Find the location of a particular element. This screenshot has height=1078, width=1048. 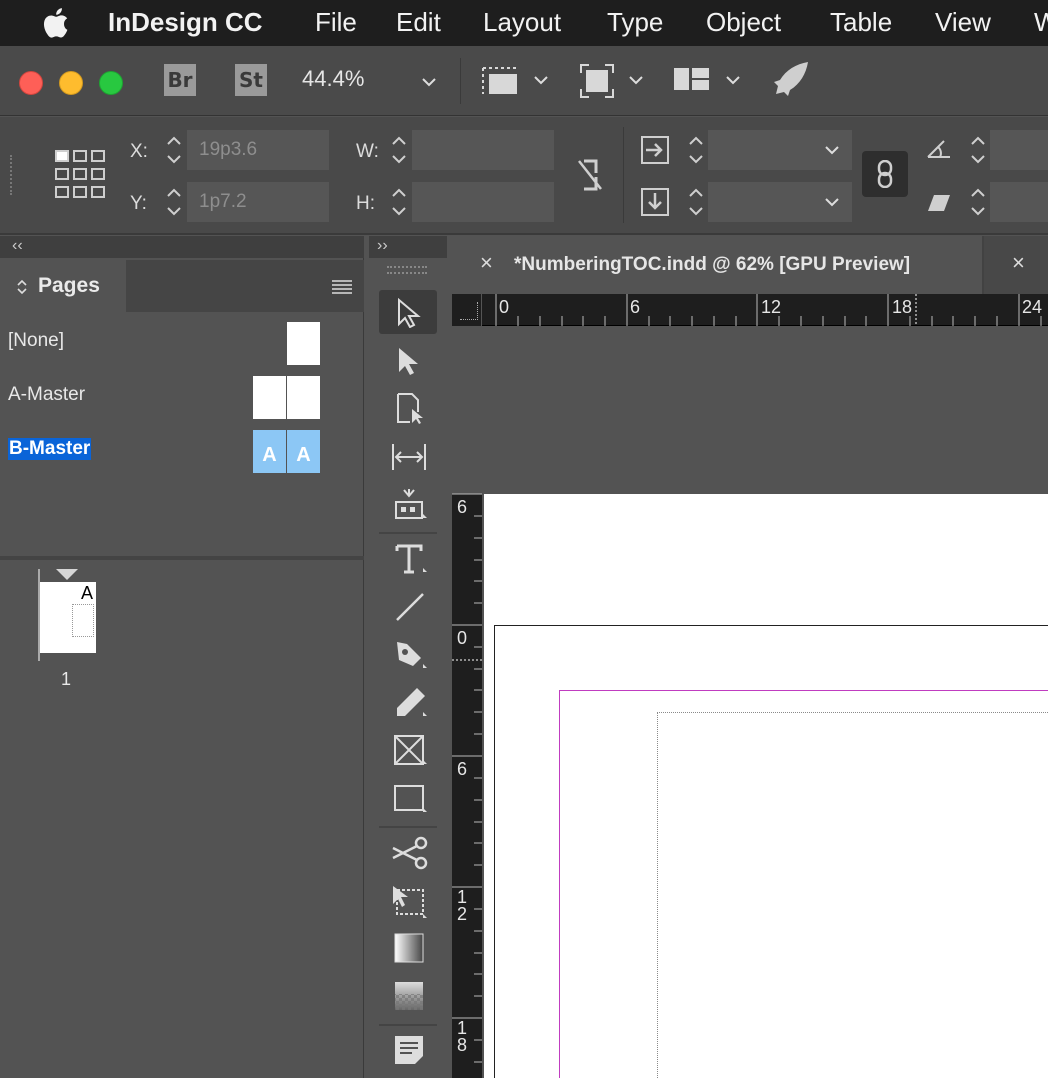

rotate-stepper-icon is located at coordinates (696, 150).